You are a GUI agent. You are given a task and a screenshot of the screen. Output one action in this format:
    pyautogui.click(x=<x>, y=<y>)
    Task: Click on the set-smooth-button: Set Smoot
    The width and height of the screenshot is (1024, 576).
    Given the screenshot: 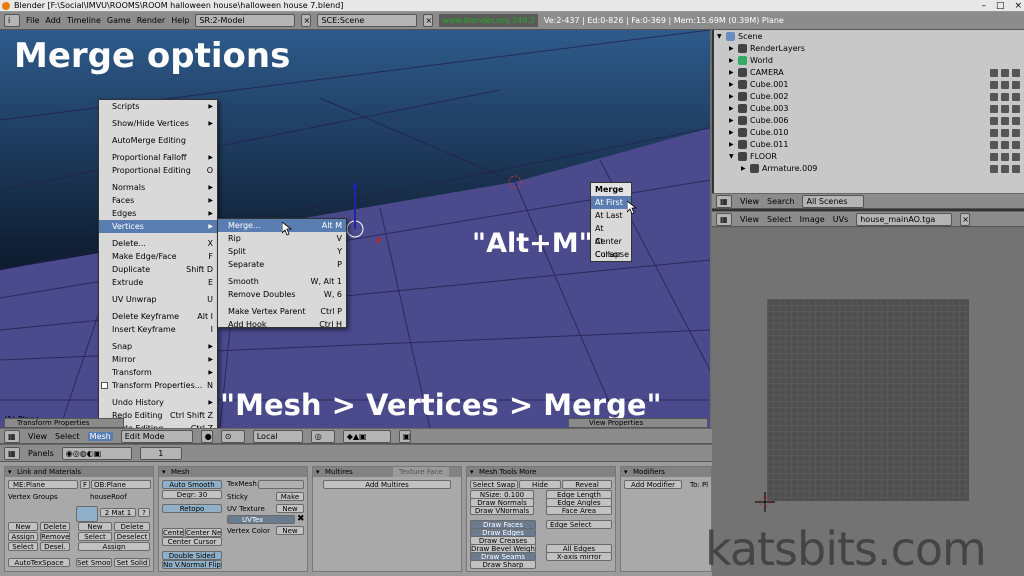 What is the action you would take?
    pyautogui.click(x=94, y=562)
    